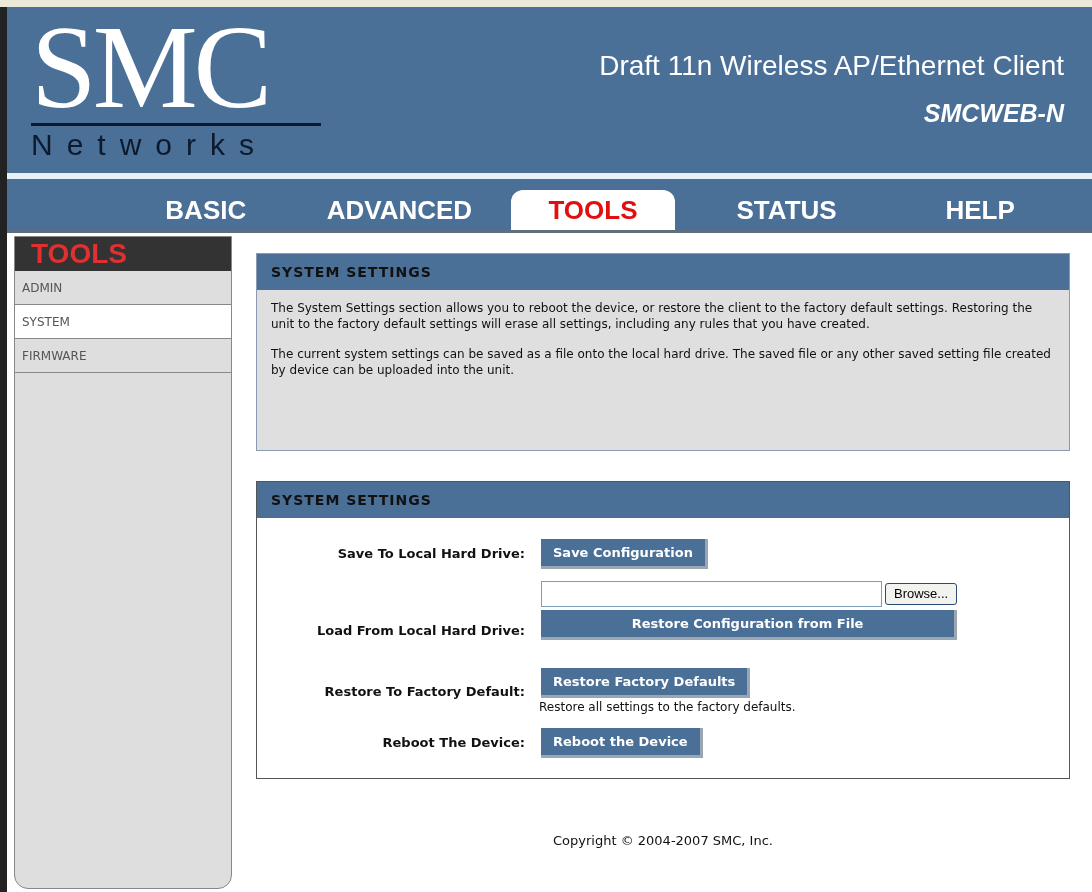 The image size is (1092, 892). Describe the element at coordinates (980, 210) in the screenshot. I see `nav-tab: HELP` at that location.